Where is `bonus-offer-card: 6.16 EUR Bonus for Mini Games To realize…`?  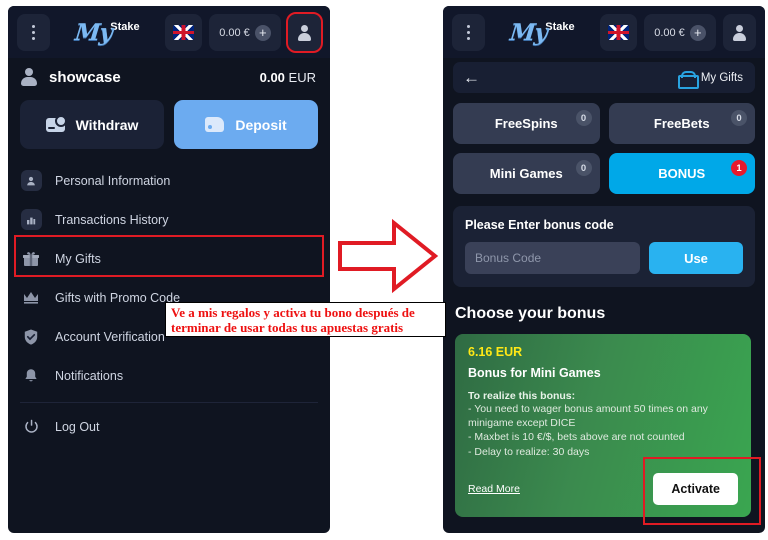
bonus-offer-card: 6.16 EUR Bonus for Mini Games To realize… is located at coordinates (608, 429).